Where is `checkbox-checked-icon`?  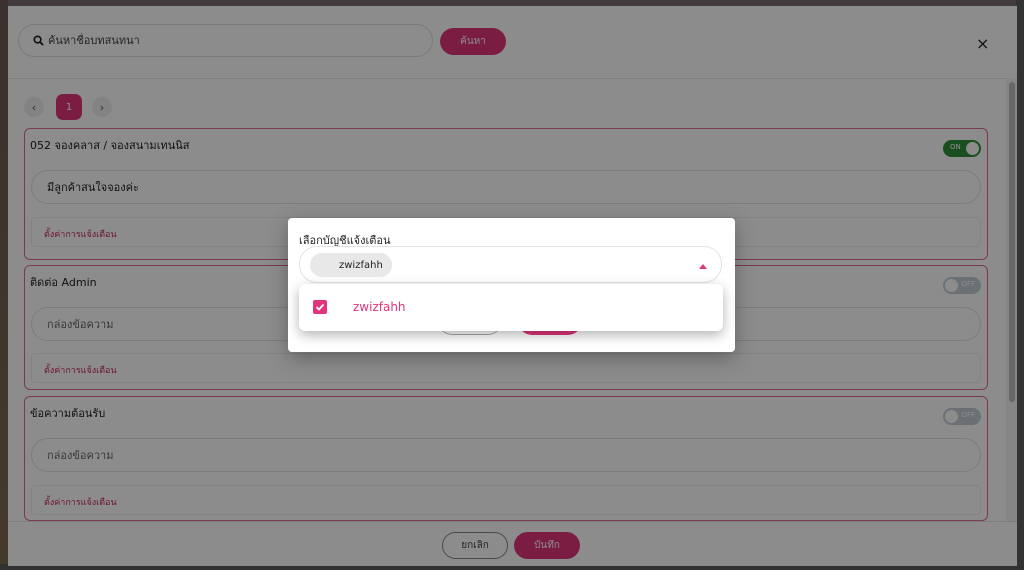
checkbox-checked-icon is located at coordinates (320, 307).